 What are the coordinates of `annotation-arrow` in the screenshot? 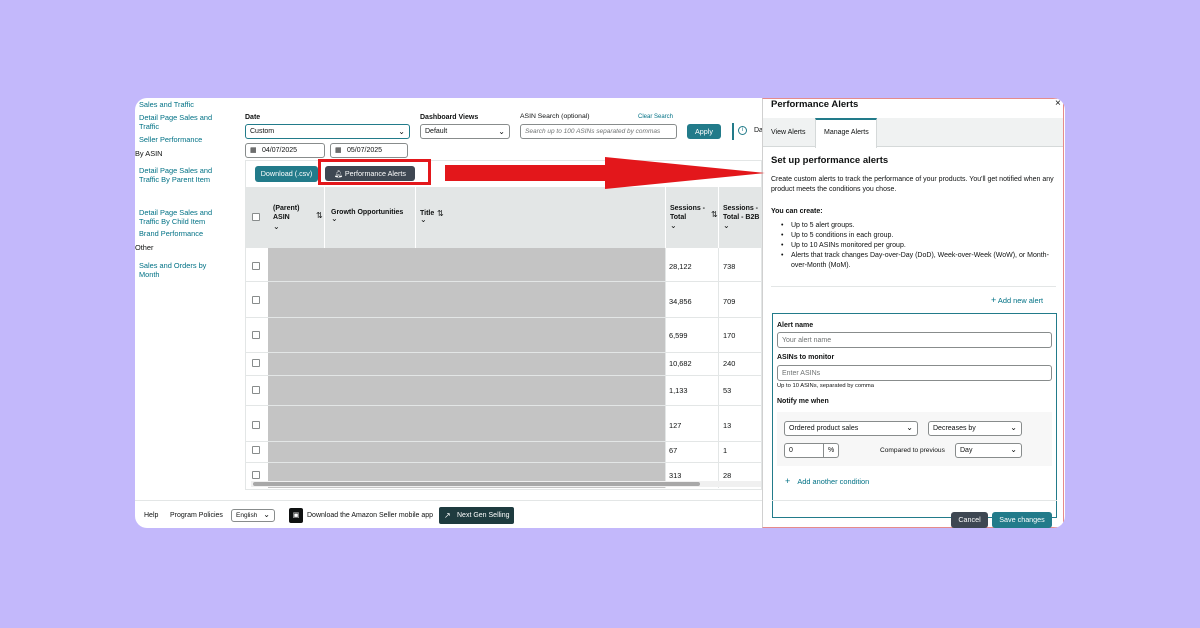 It's located at (605, 173).